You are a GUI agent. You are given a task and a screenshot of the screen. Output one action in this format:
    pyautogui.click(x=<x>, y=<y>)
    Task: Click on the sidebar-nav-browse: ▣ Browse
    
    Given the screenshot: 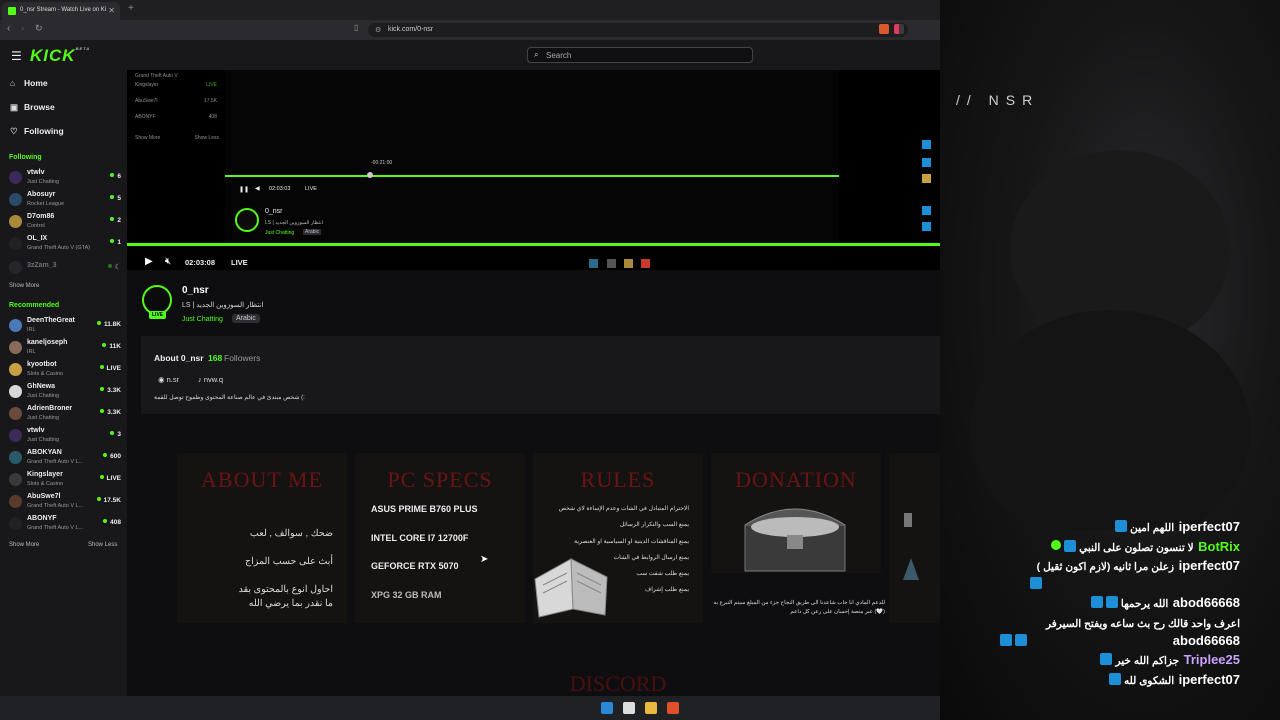 What is the action you would take?
    pyautogui.click(x=32, y=107)
    